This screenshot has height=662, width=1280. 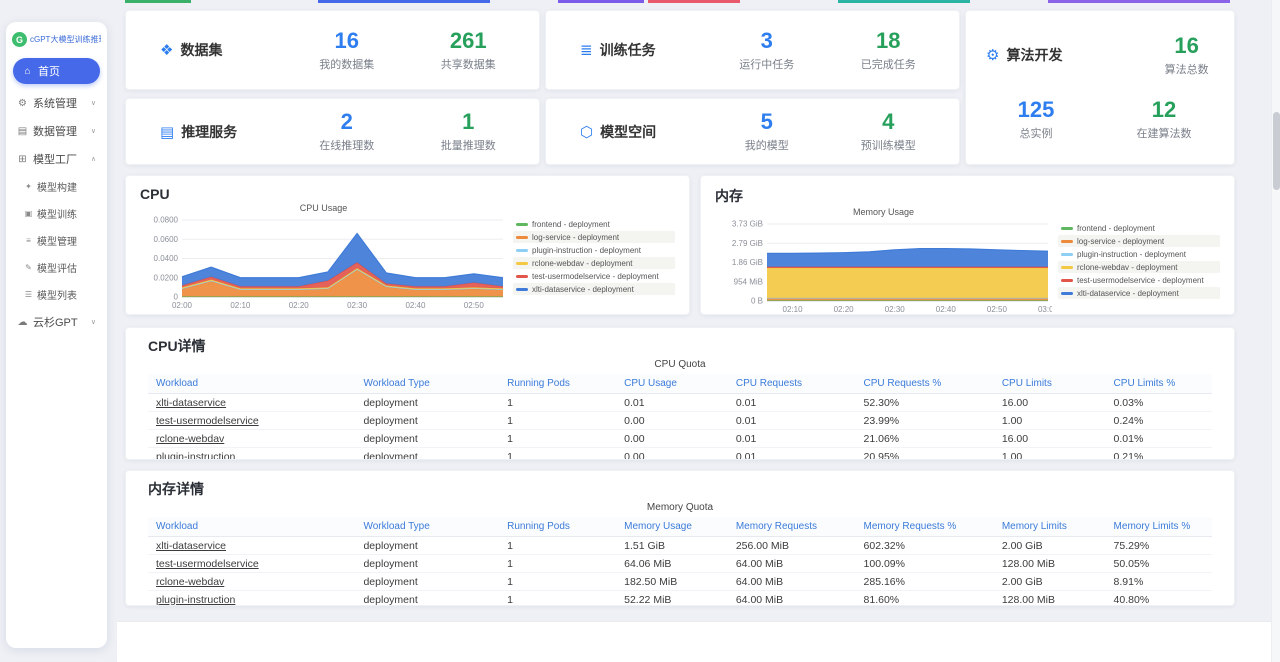 What do you see at coordinates (56, 131) in the screenshot?
I see `sidebar-item-data: ▤ 数据管理 ∨` at bounding box center [56, 131].